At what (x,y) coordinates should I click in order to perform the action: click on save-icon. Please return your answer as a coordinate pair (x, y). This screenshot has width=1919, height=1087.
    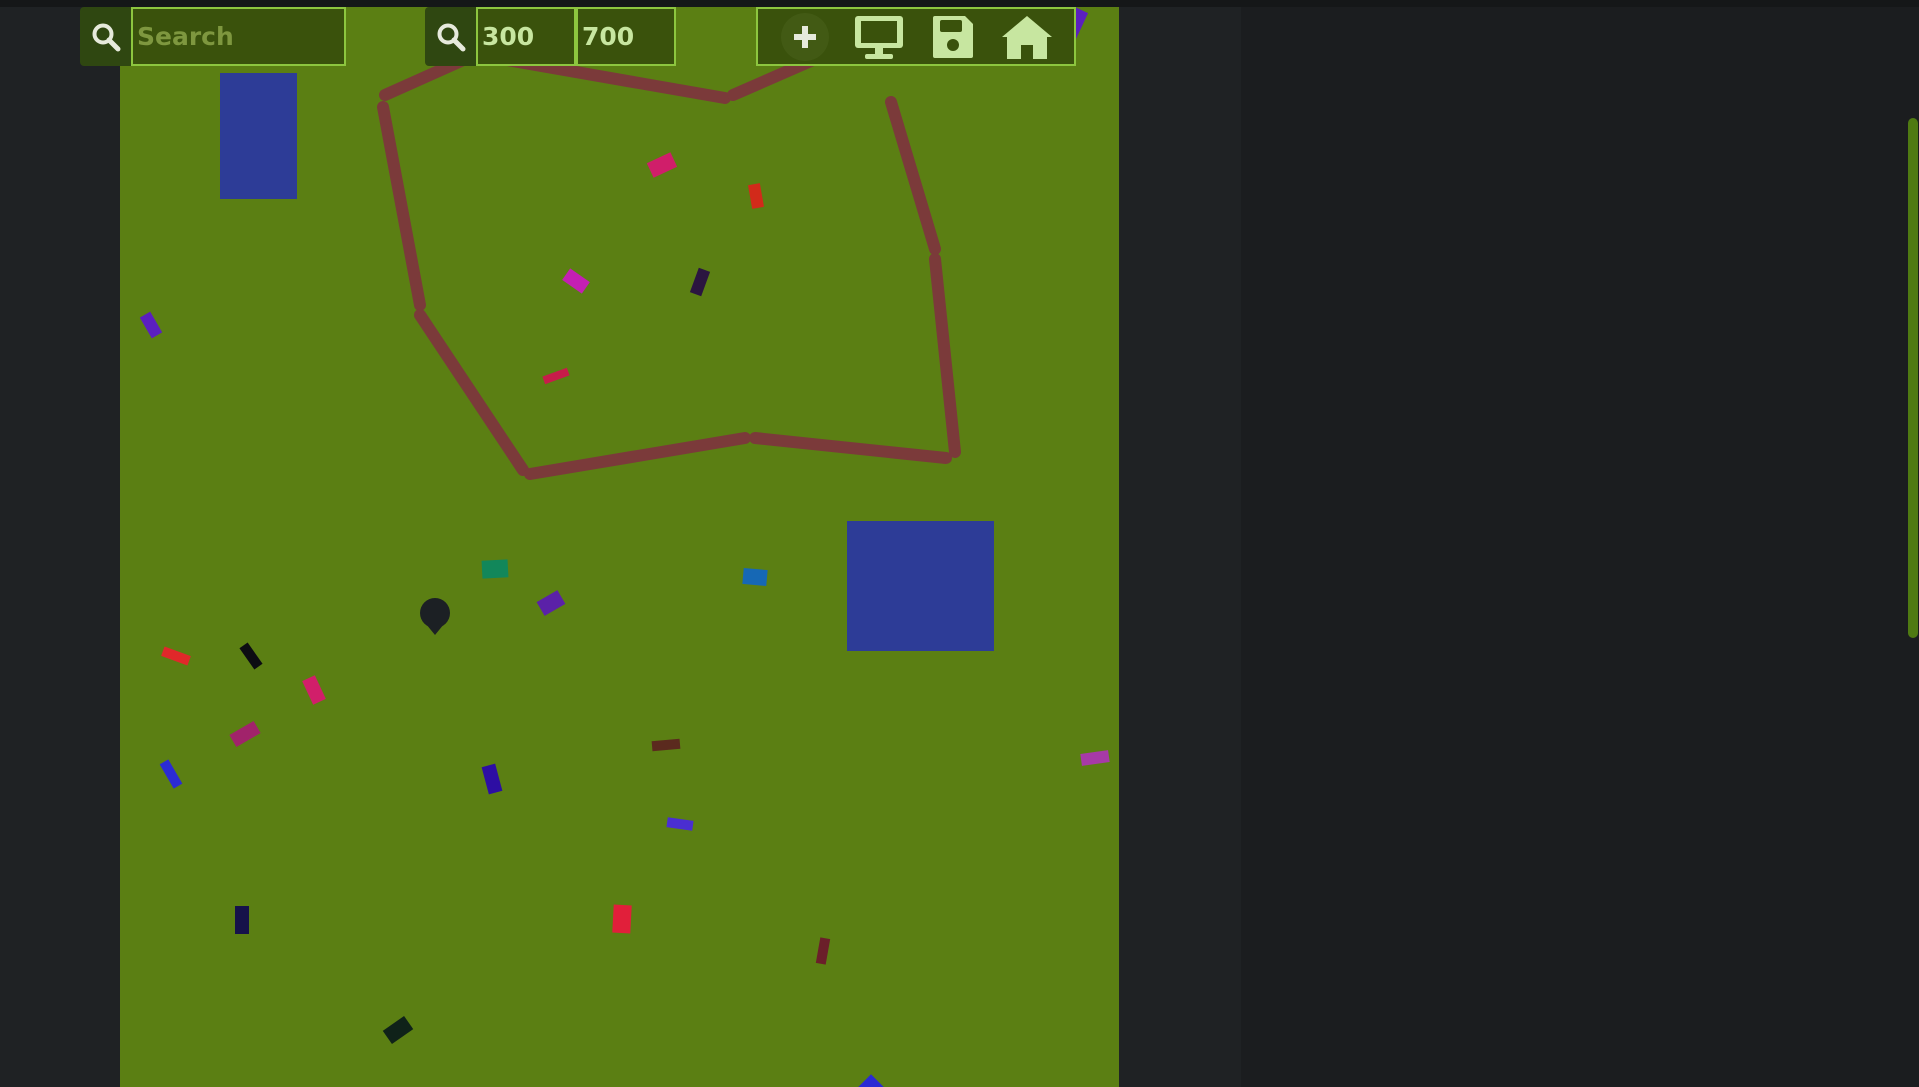
    Looking at the image, I should click on (953, 36).